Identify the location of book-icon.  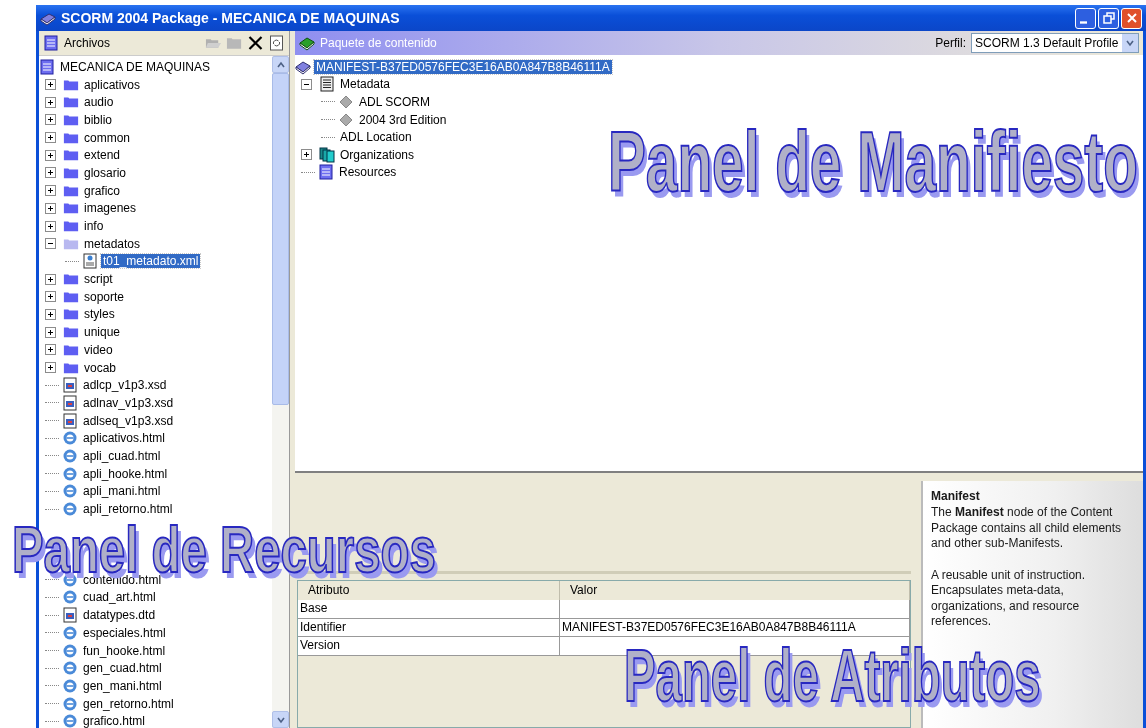
(307, 43).